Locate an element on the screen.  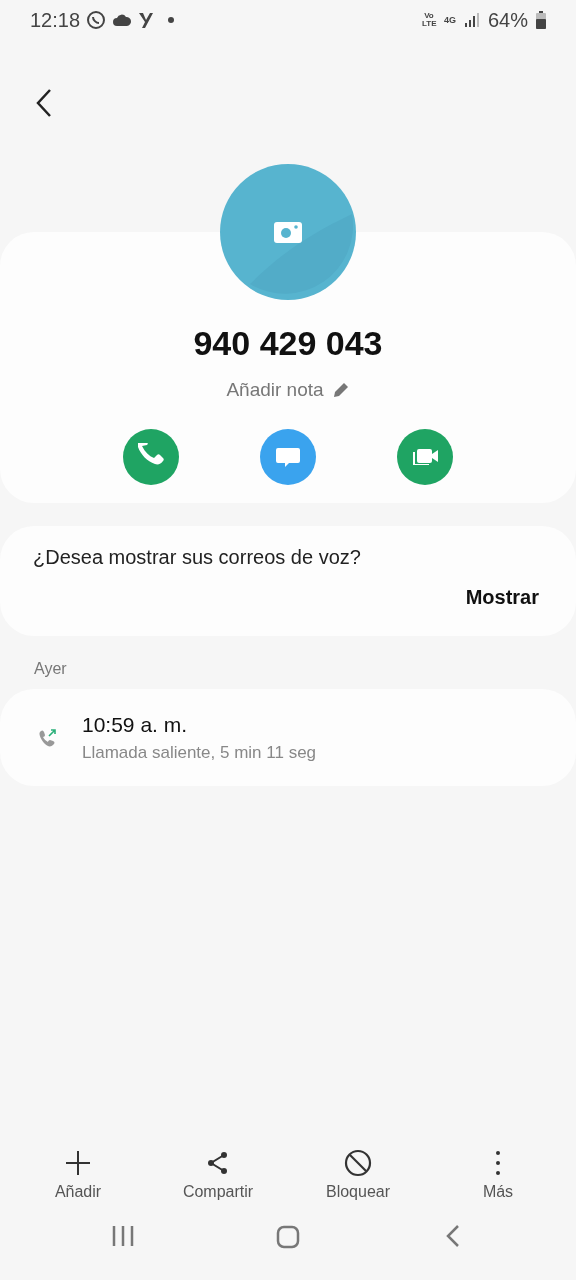
cloud-icon is located at coordinates (122, 20).